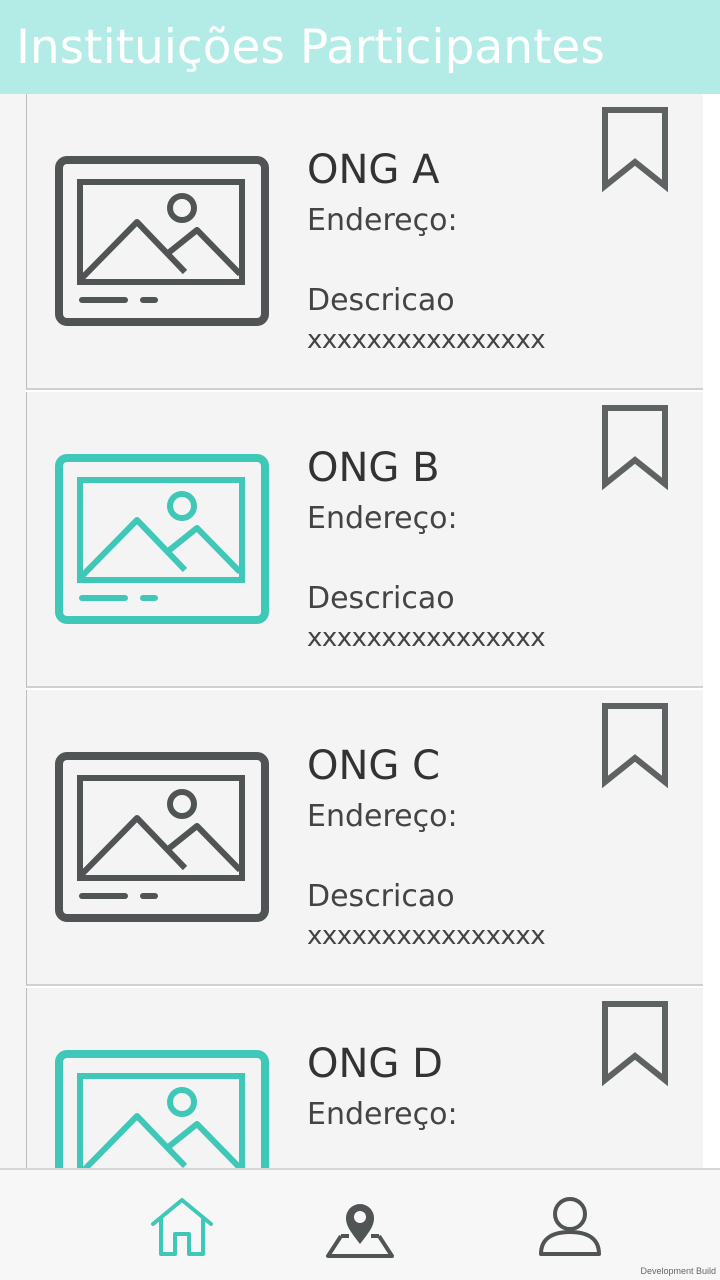 This screenshot has height=1280, width=720. I want to click on list-edge, so click(13, 631).